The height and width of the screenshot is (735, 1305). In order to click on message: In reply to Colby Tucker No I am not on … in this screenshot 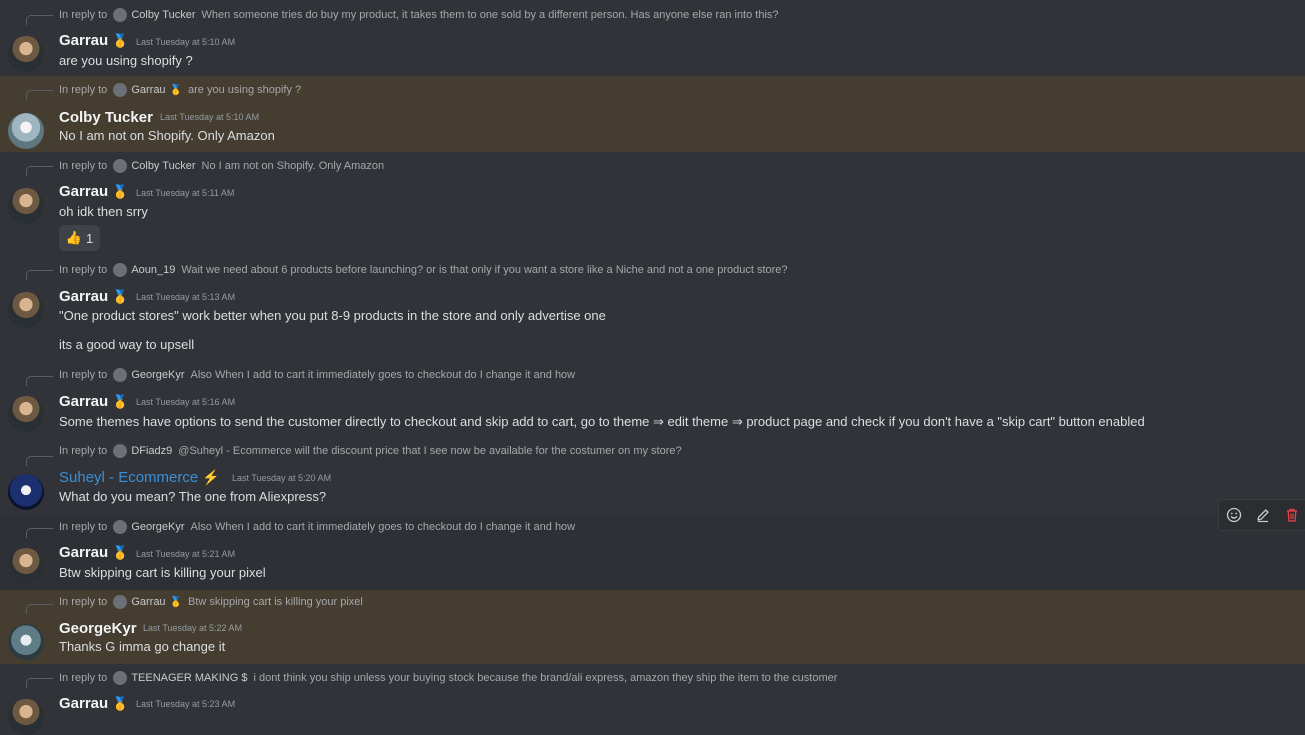, I will do `click(652, 204)`.